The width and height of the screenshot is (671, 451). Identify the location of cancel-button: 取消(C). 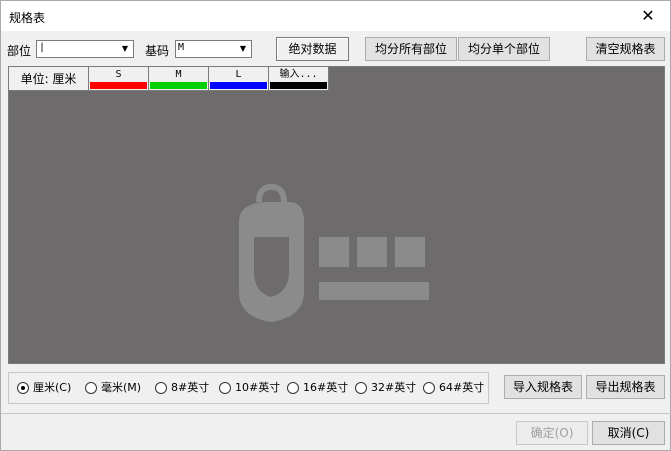
(628, 433).